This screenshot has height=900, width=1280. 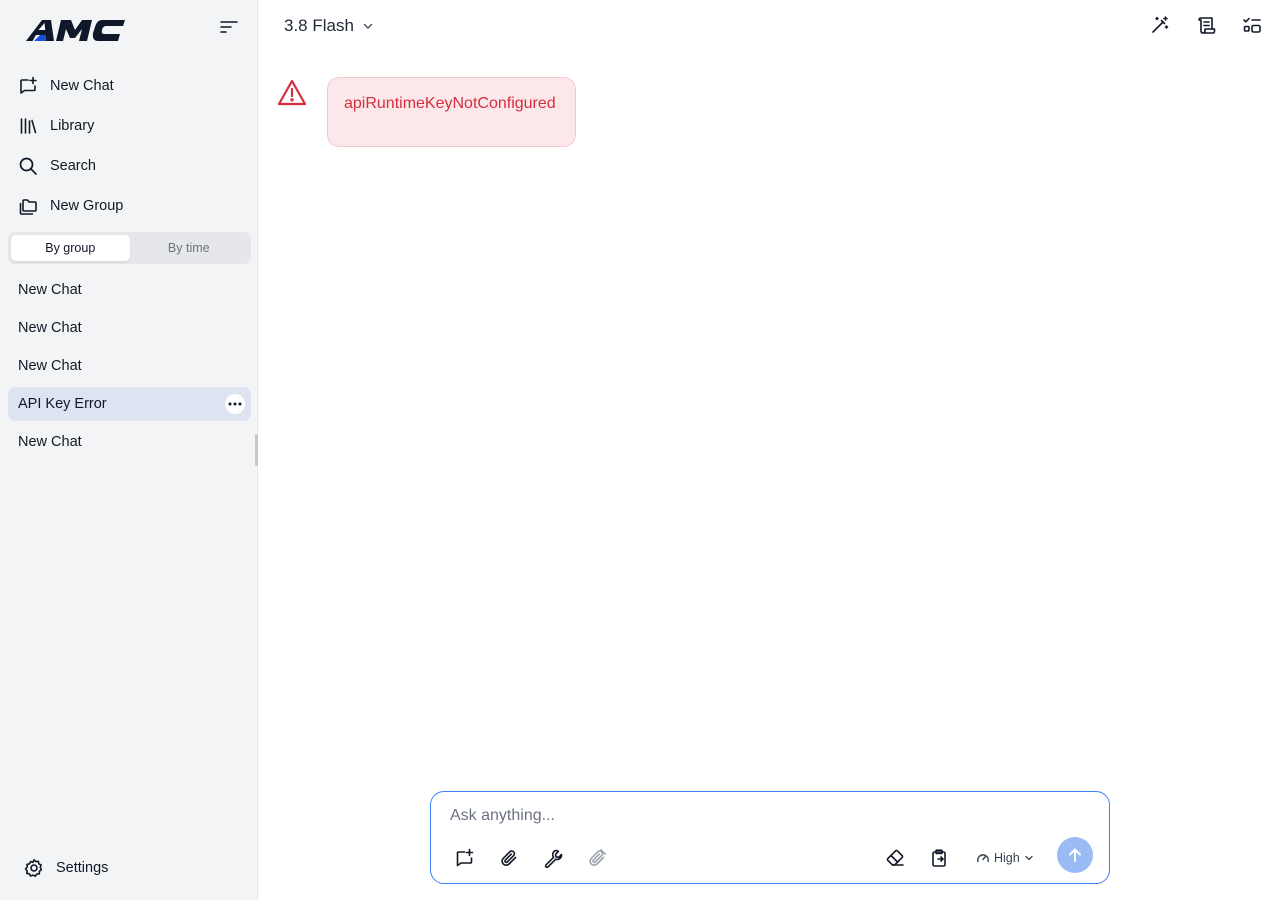 What do you see at coordinates (87, 206) in the screenshot?
I see `nav-label: New Group` at bounding box center [87, 206].